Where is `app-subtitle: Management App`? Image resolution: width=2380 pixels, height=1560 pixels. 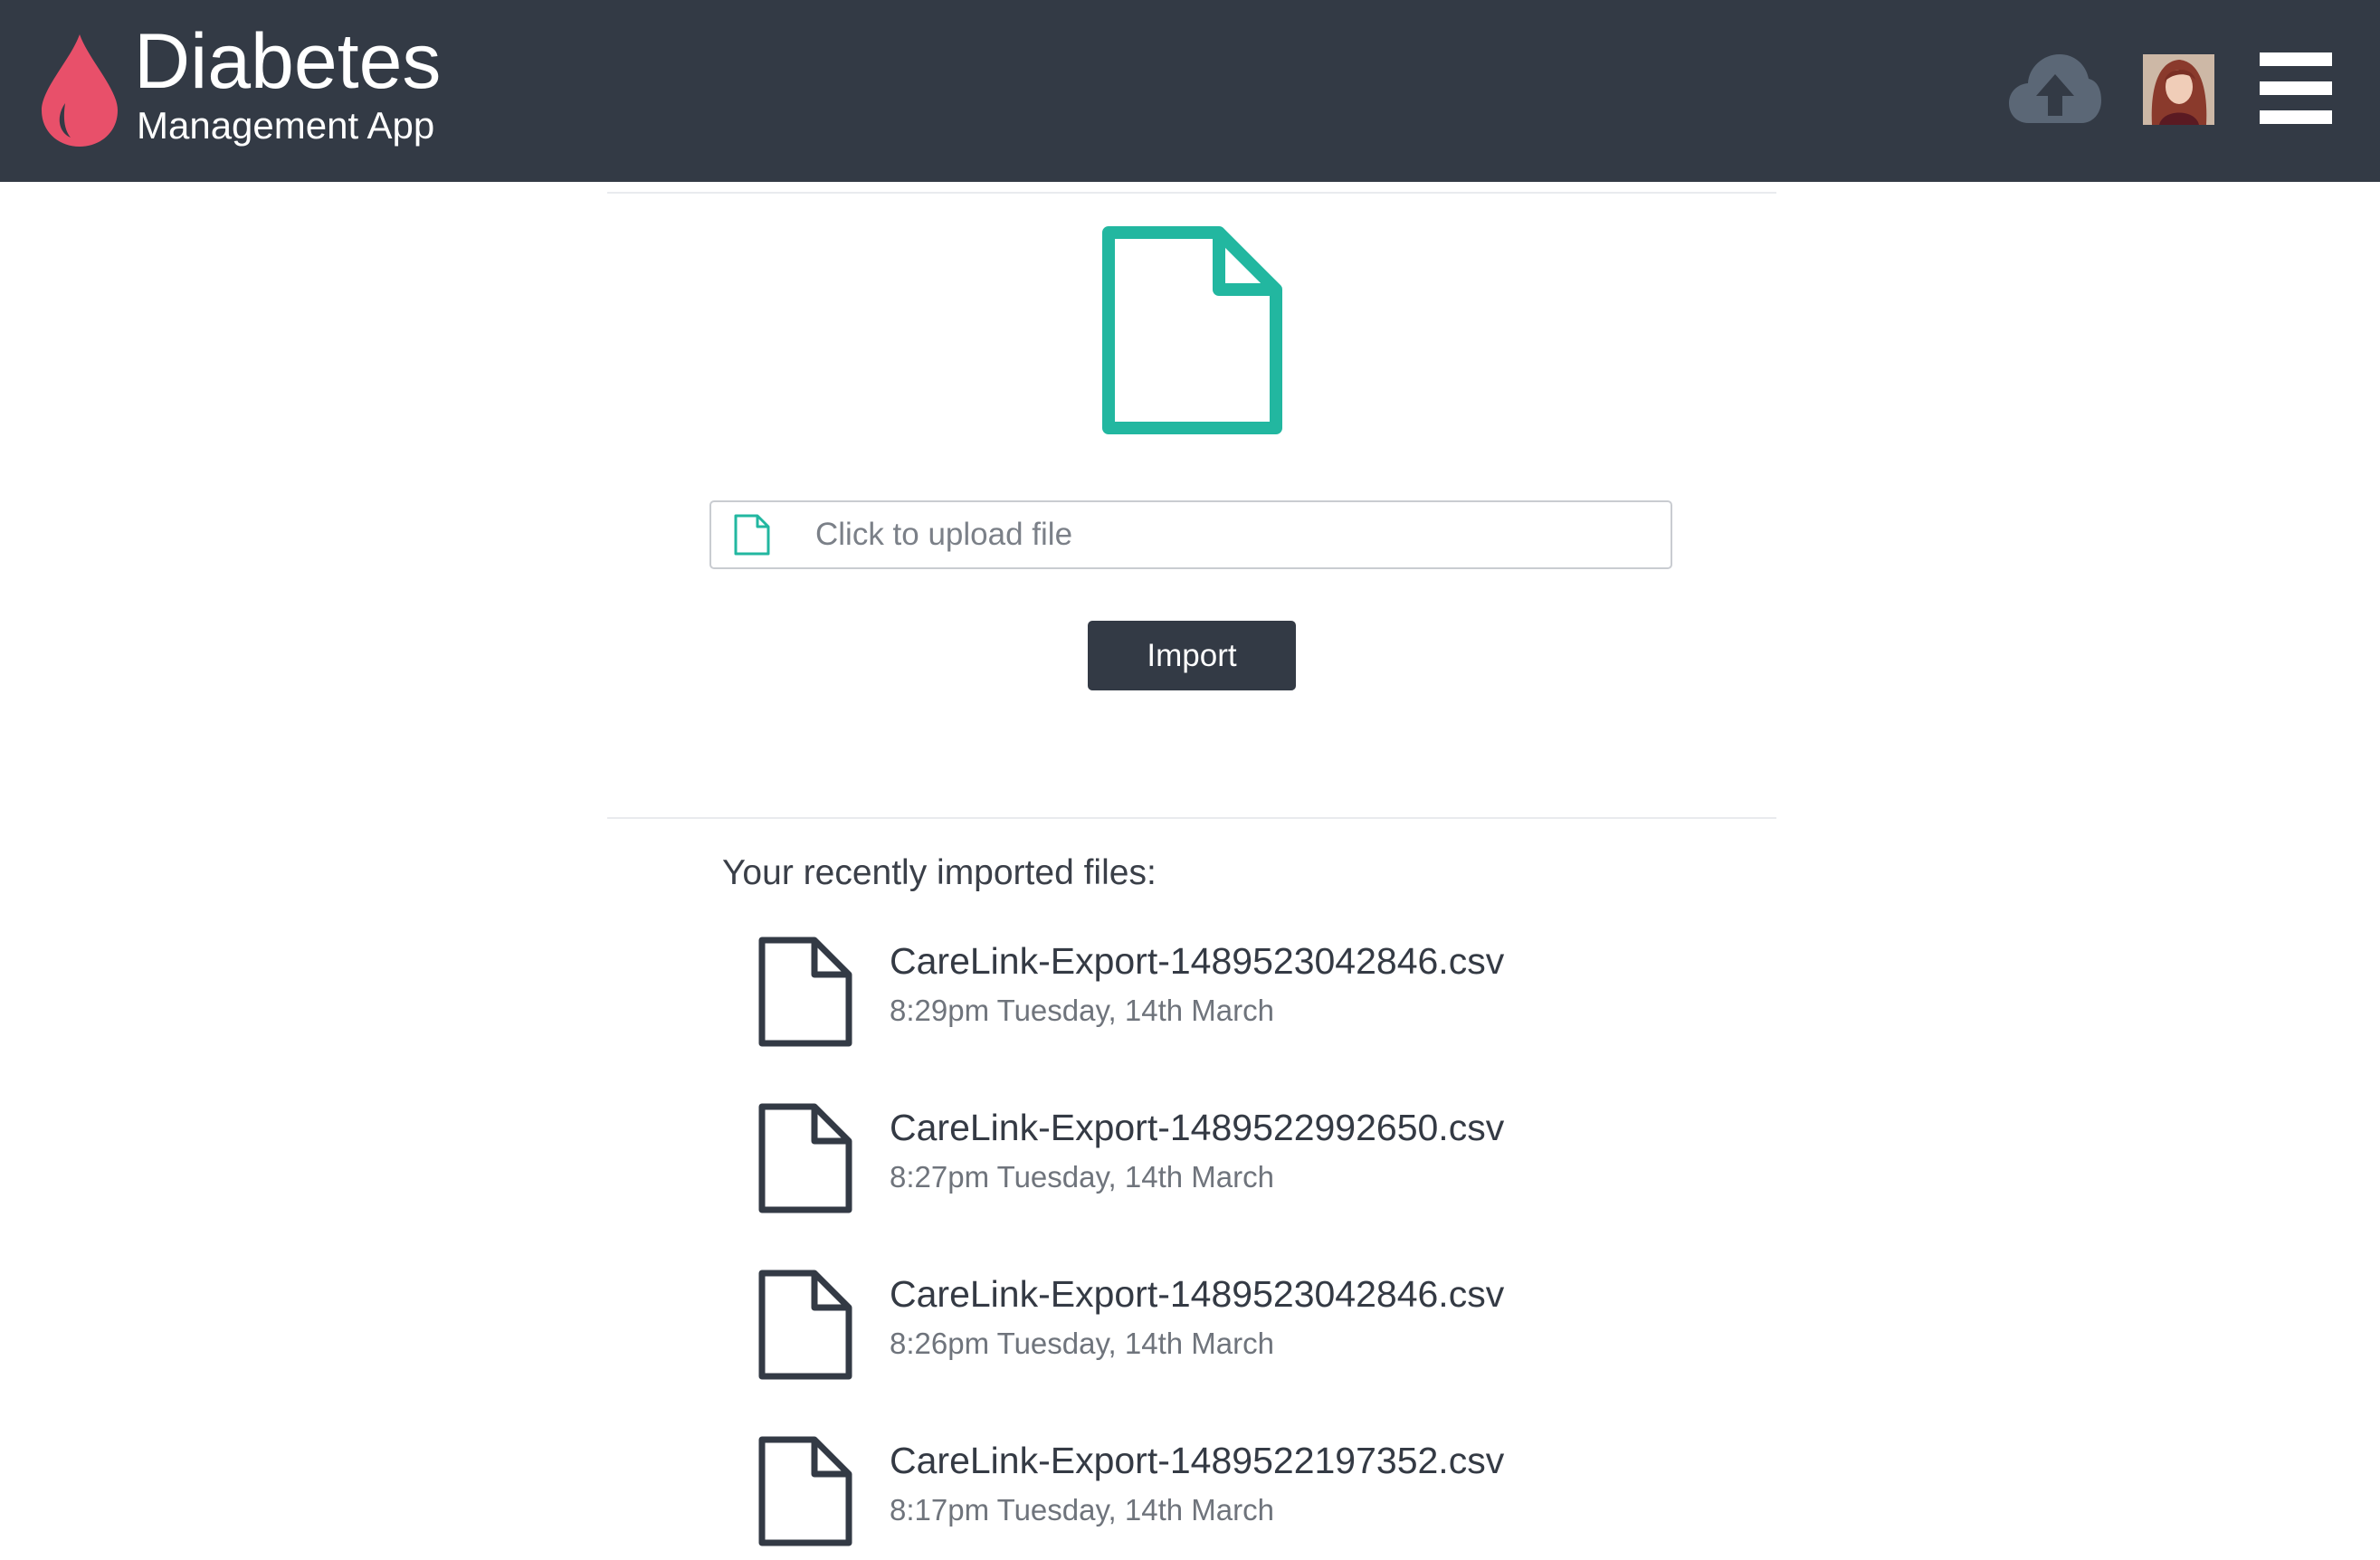 app-subtitle: Management App is located at coordinates (286, 125).